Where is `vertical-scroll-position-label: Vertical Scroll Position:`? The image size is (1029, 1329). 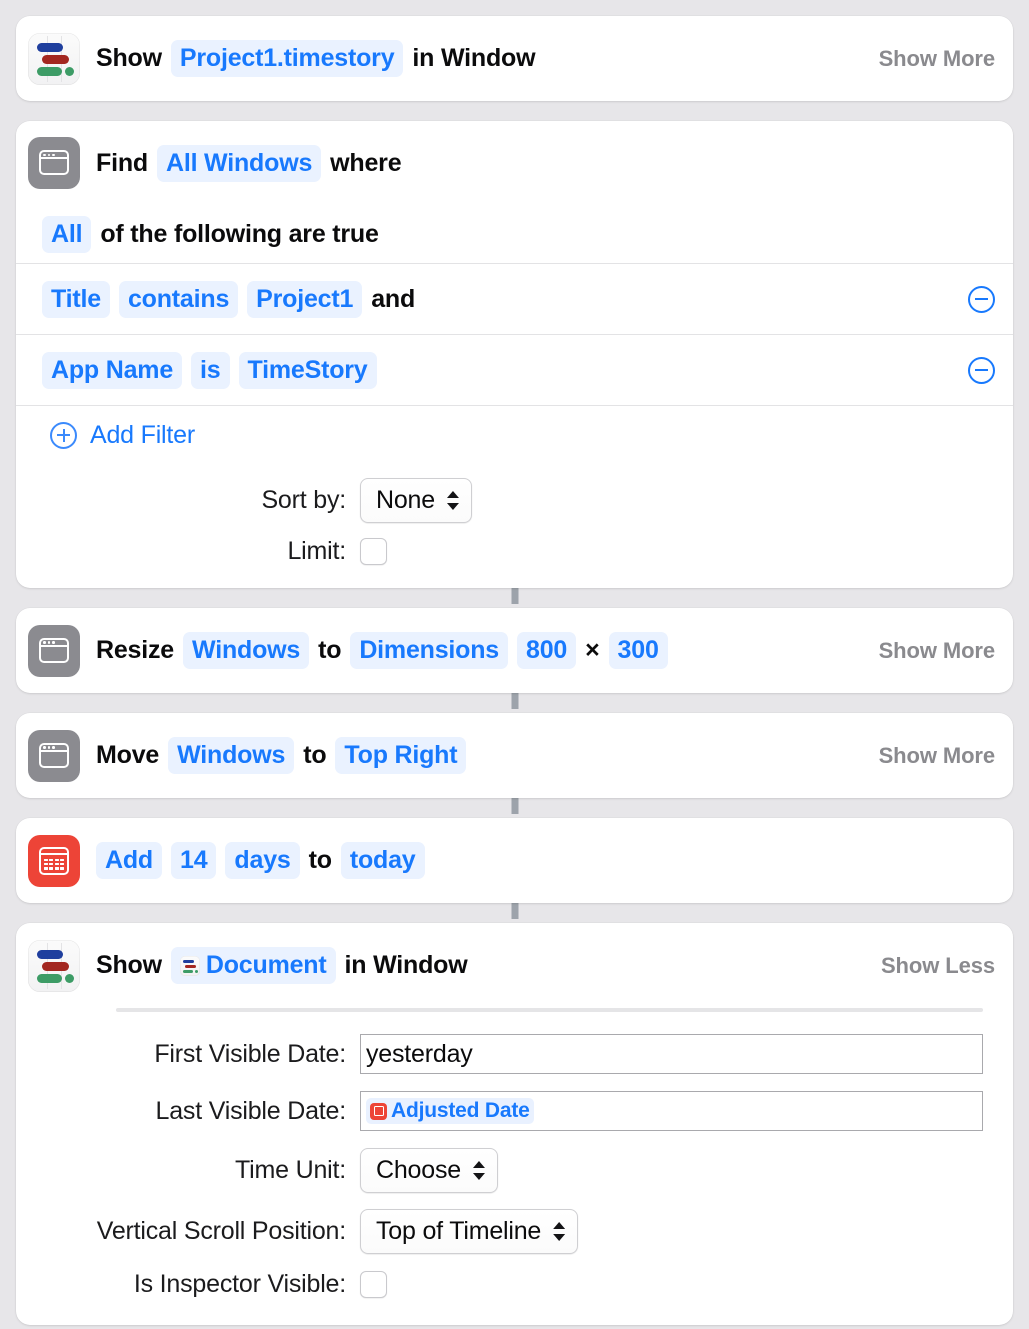
vertical-scroll-position-label: Vertical Scroll Position: is located at coordinates (221, 1231).